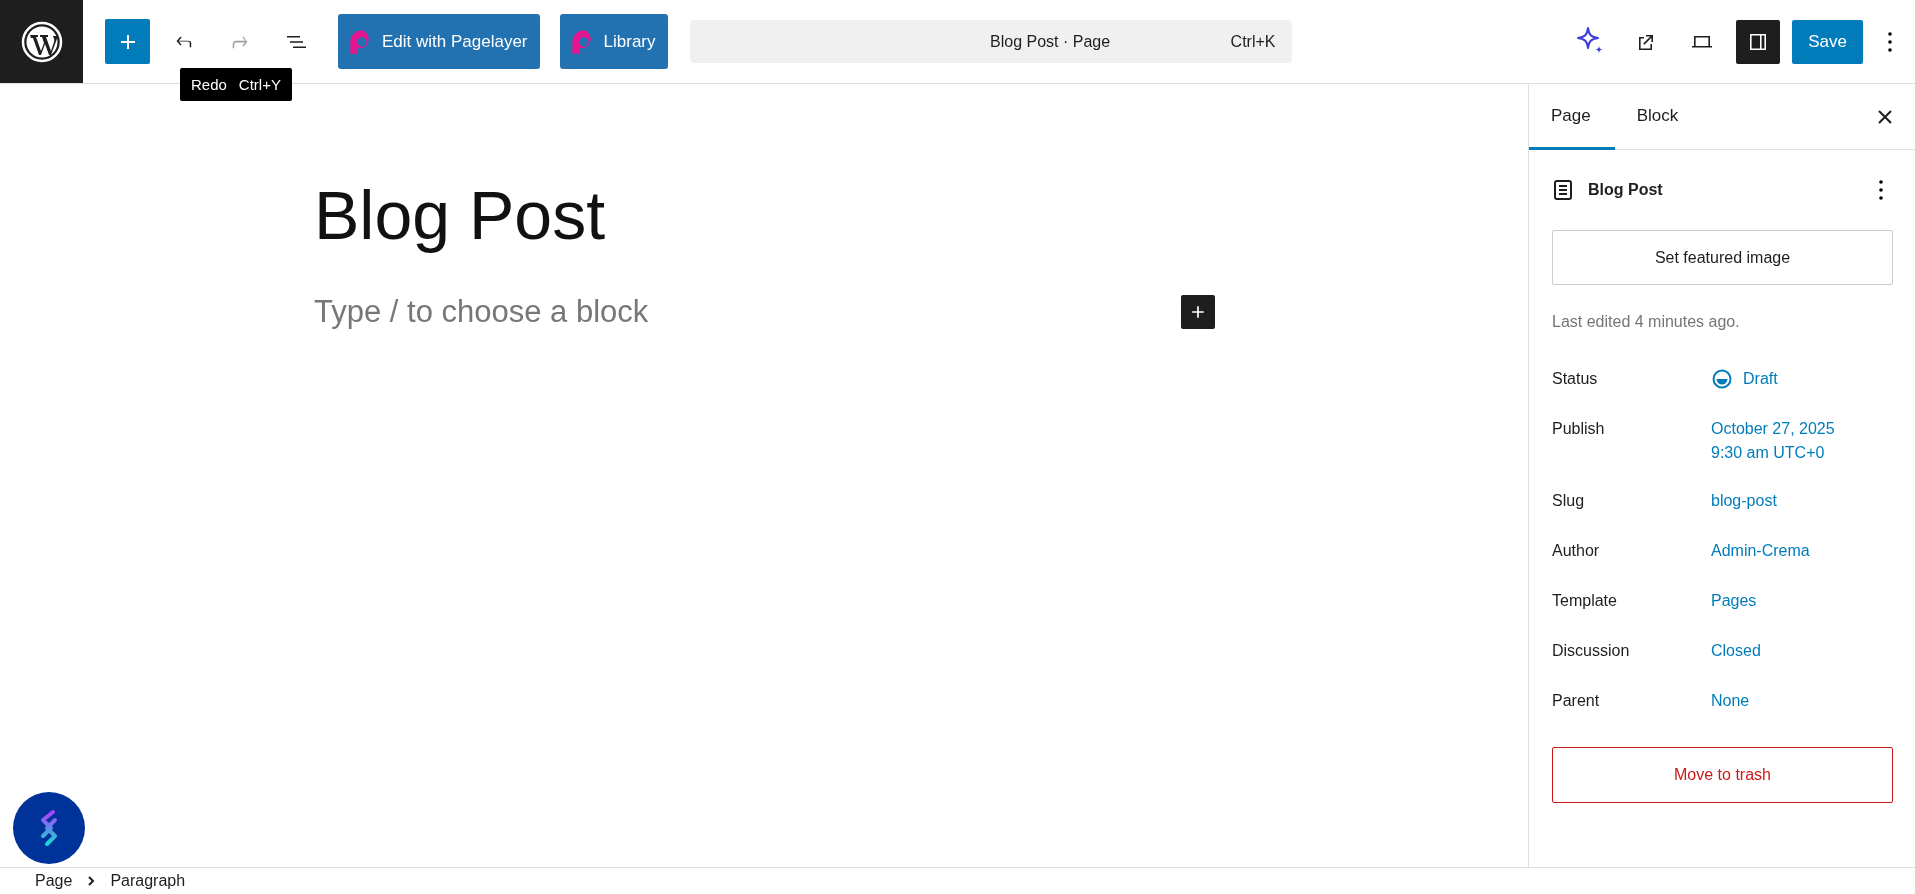 The width and height of the screenshot is (1915, 894). I want to click on page-icon, so click(1563, 190).